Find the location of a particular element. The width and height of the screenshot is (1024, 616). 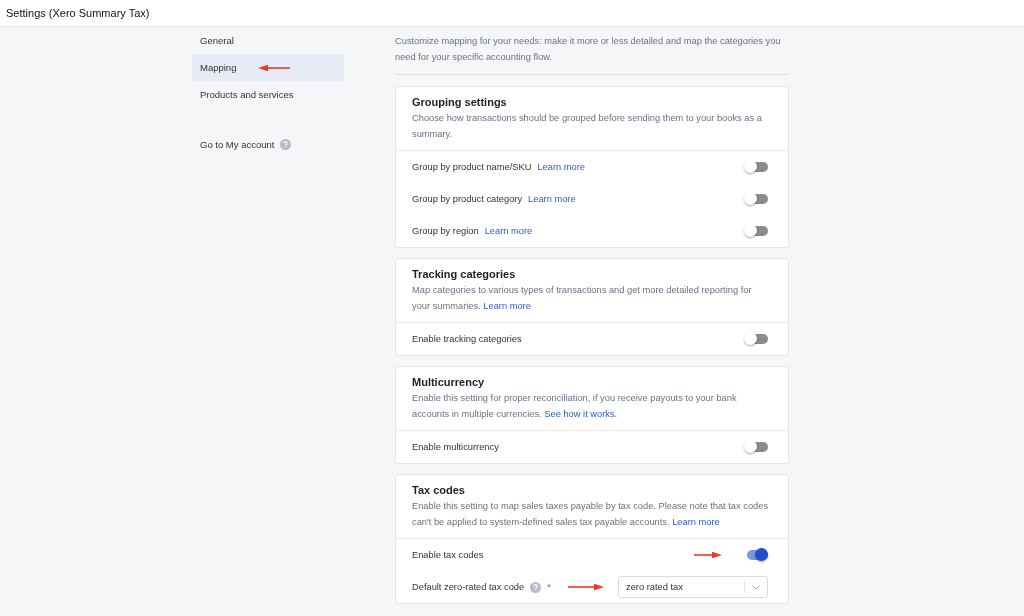

sidebar-item: Products and services is located at coordinates (268, 94).